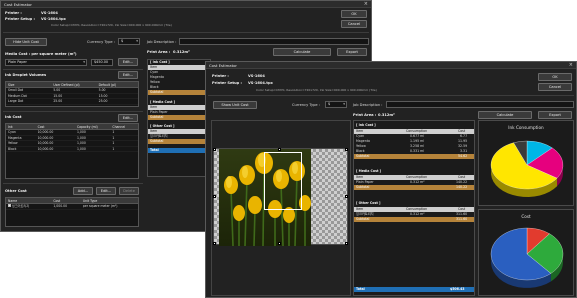  What do you see at coordinates (414, 156) in the screenshot?
I see `list-item: Subtotal 54.62` at bounding box center [414, 156].